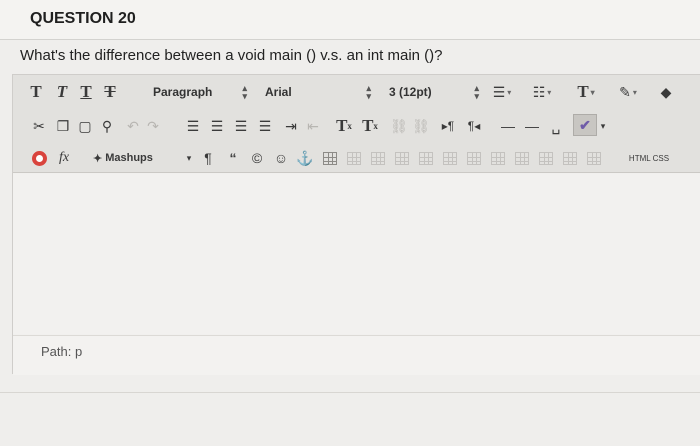  Describe the element at coordinates (133, 126) in the screenshot. I see `undo-button: ↶` at that location.